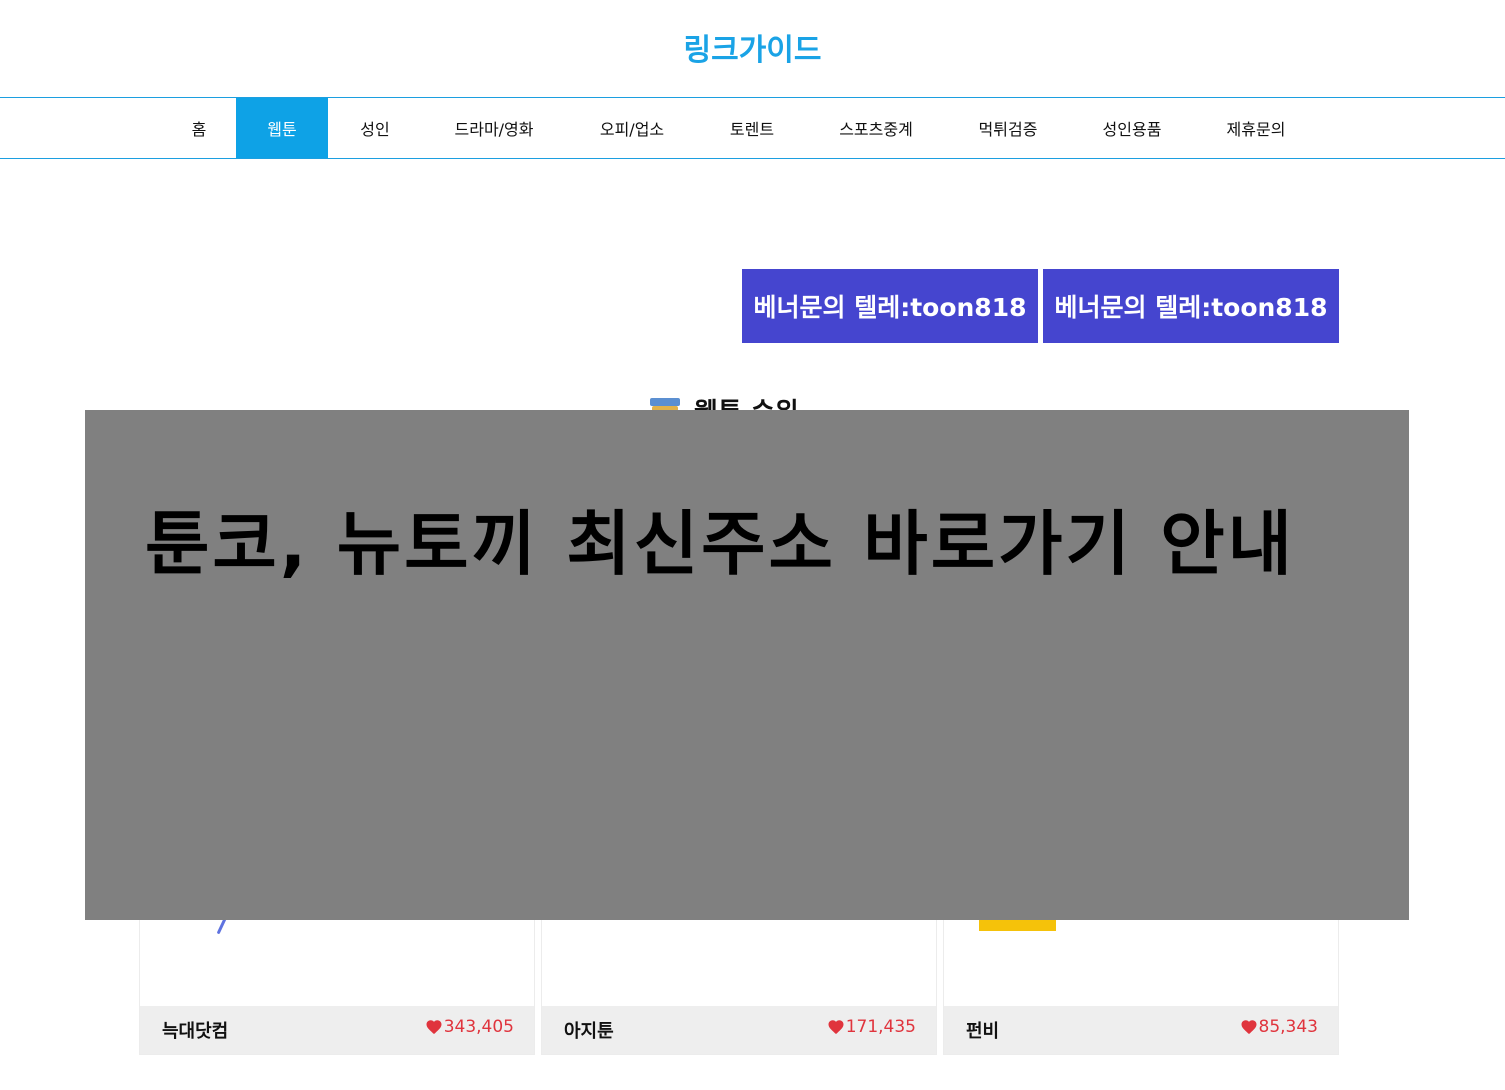 The image size is (1505, 1090). What do you see at coordinates (876, 128) in the screenshot?
I see `nav-item-sports: 스포츠중계` at bounding box center [876, 128].